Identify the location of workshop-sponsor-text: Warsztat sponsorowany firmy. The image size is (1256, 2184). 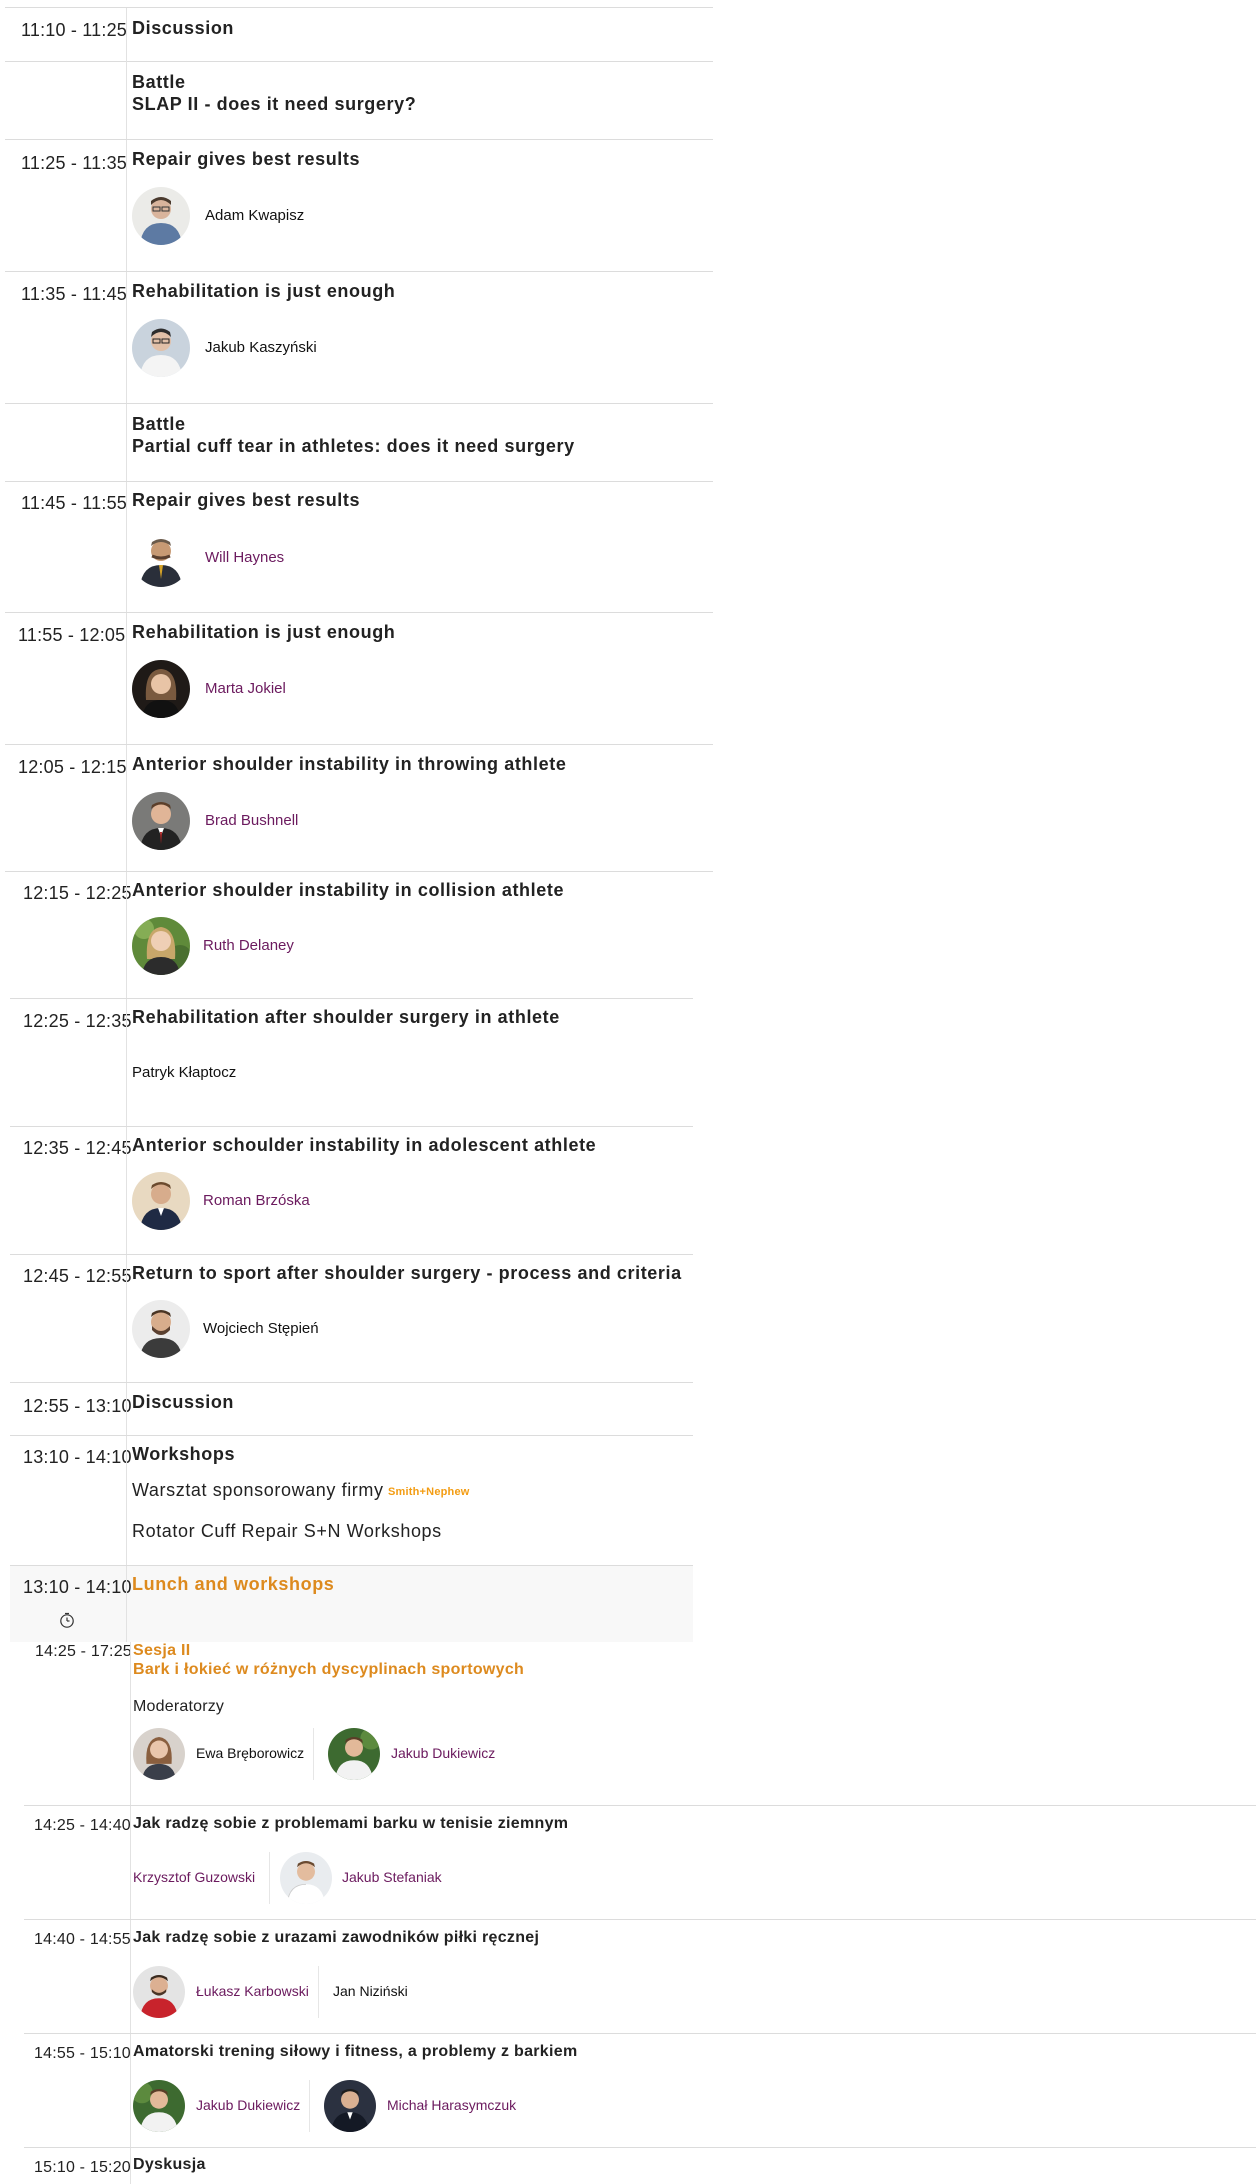
(258, 1490).